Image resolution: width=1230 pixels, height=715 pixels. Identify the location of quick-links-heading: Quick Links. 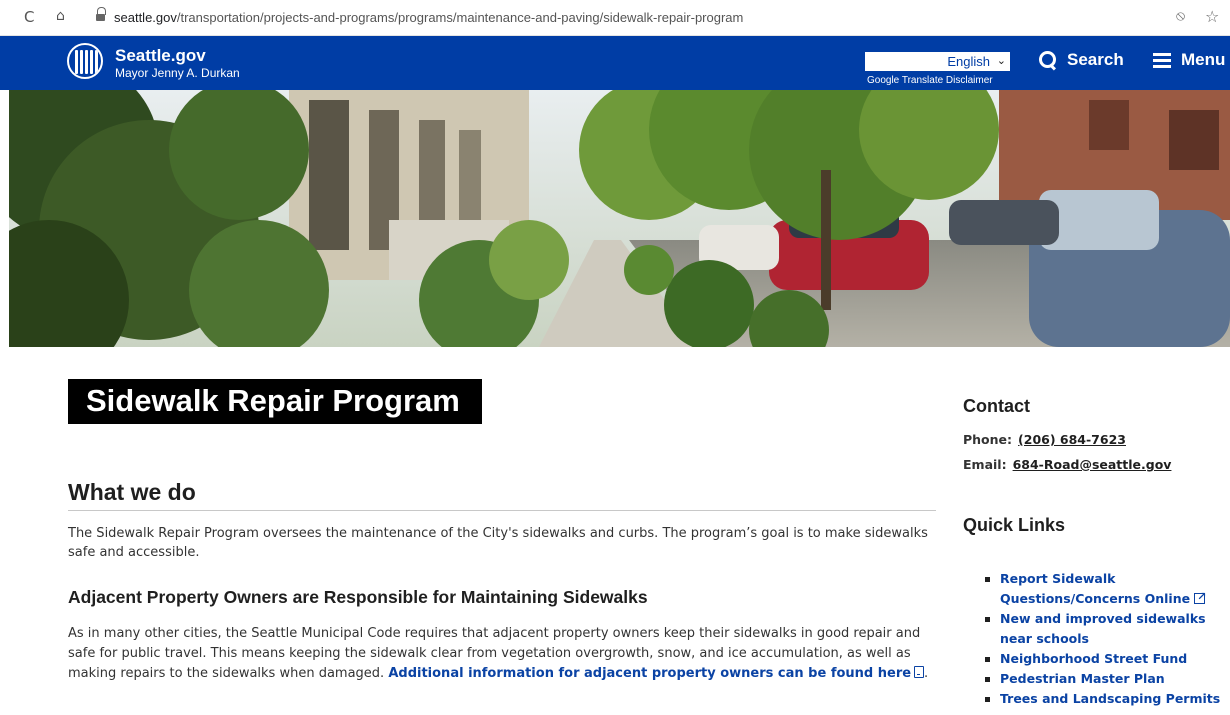
(1014, 525).